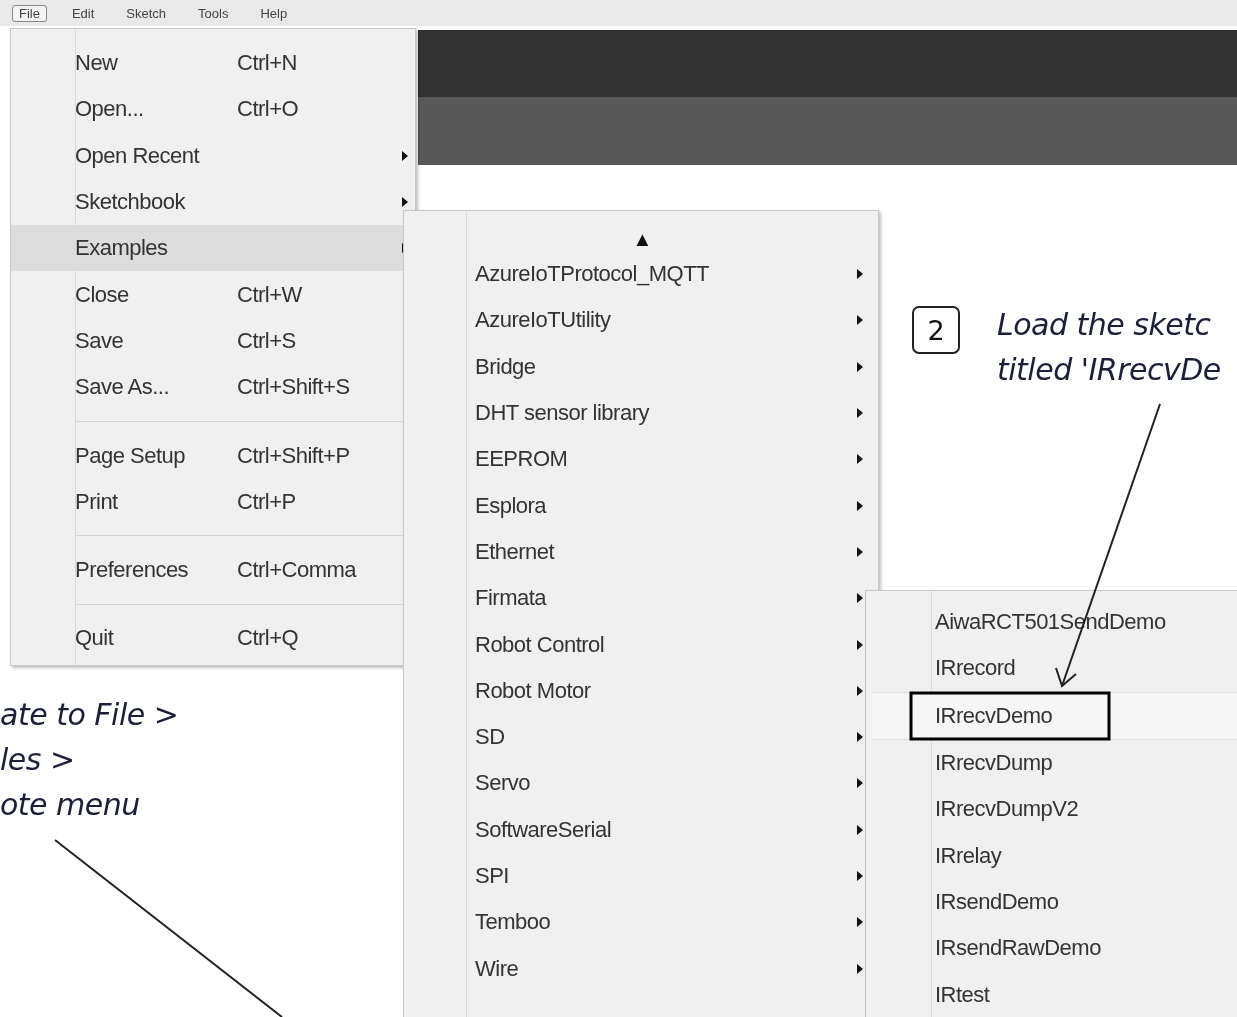 This screenshot has width=1237, height=1017. Describe the element at coordinates (1054, 715) in the screenshot. I see `menu-item: IRrecvDemo` at that location.